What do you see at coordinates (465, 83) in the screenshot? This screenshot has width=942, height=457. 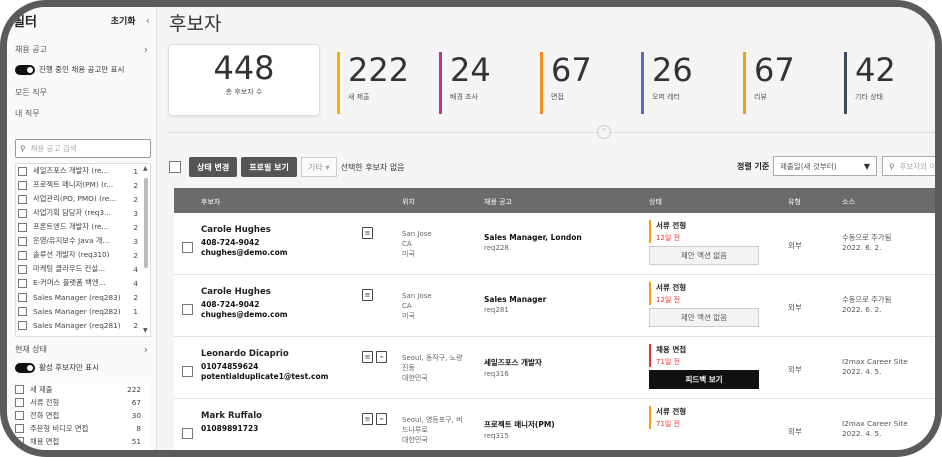 I see `stat-card: 24 배경 조사` at bounding box center [465, 83].